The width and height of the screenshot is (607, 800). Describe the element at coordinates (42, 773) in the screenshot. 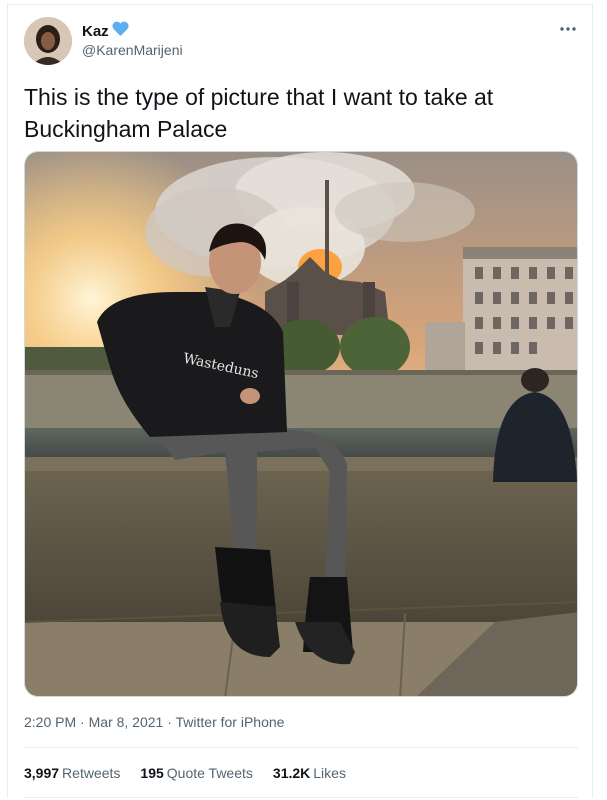

I see `retweets-count: 3,997` at that location.